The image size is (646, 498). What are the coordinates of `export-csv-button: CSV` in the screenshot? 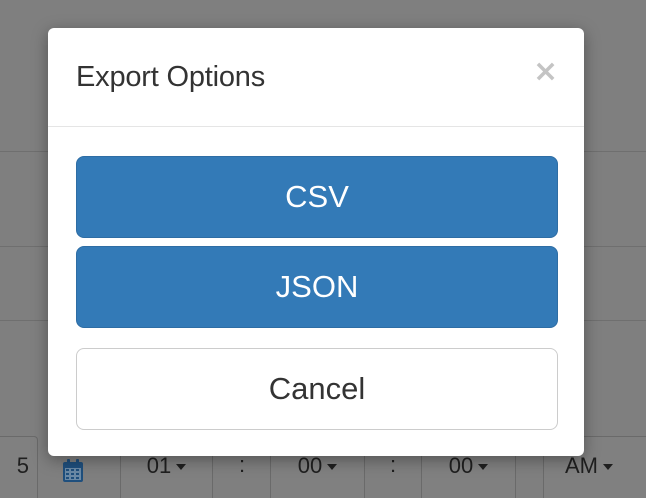 It's located at (317, 197).